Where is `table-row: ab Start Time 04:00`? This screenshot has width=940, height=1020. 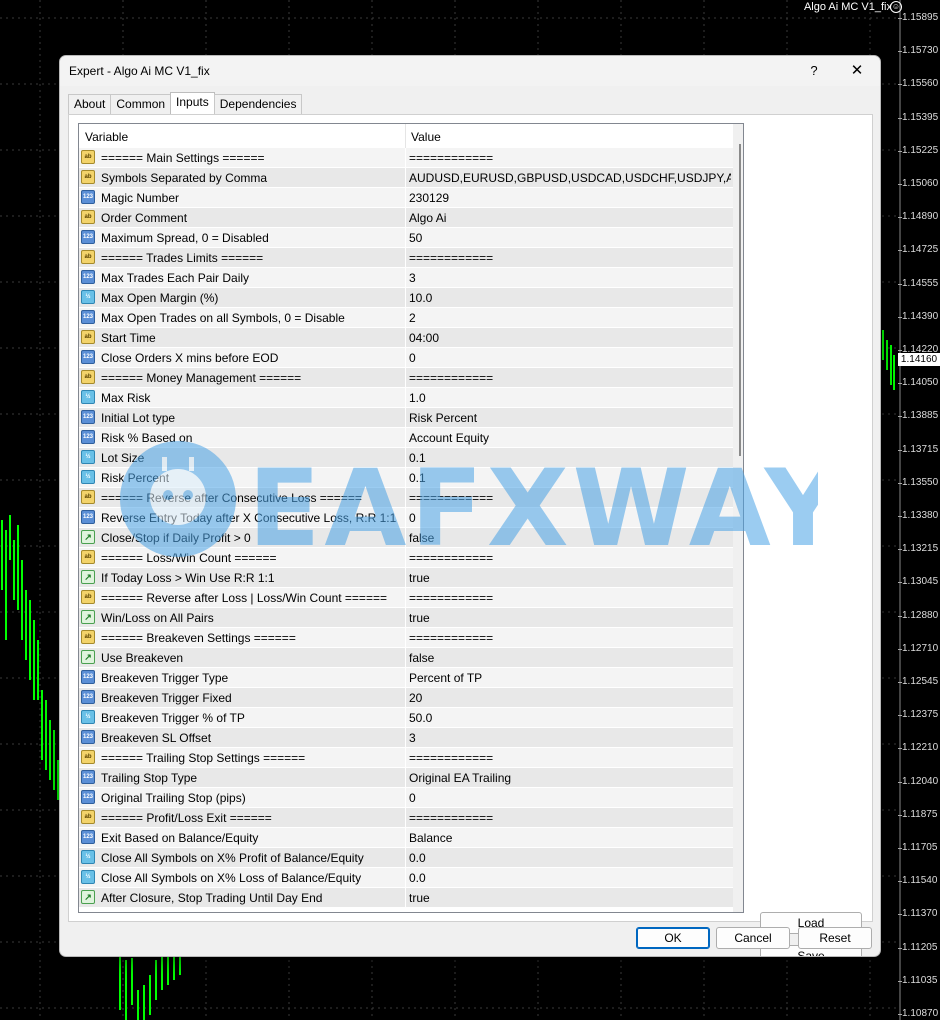 table-row: ab Start Time 04:00 is located at coordinates (406, 338).